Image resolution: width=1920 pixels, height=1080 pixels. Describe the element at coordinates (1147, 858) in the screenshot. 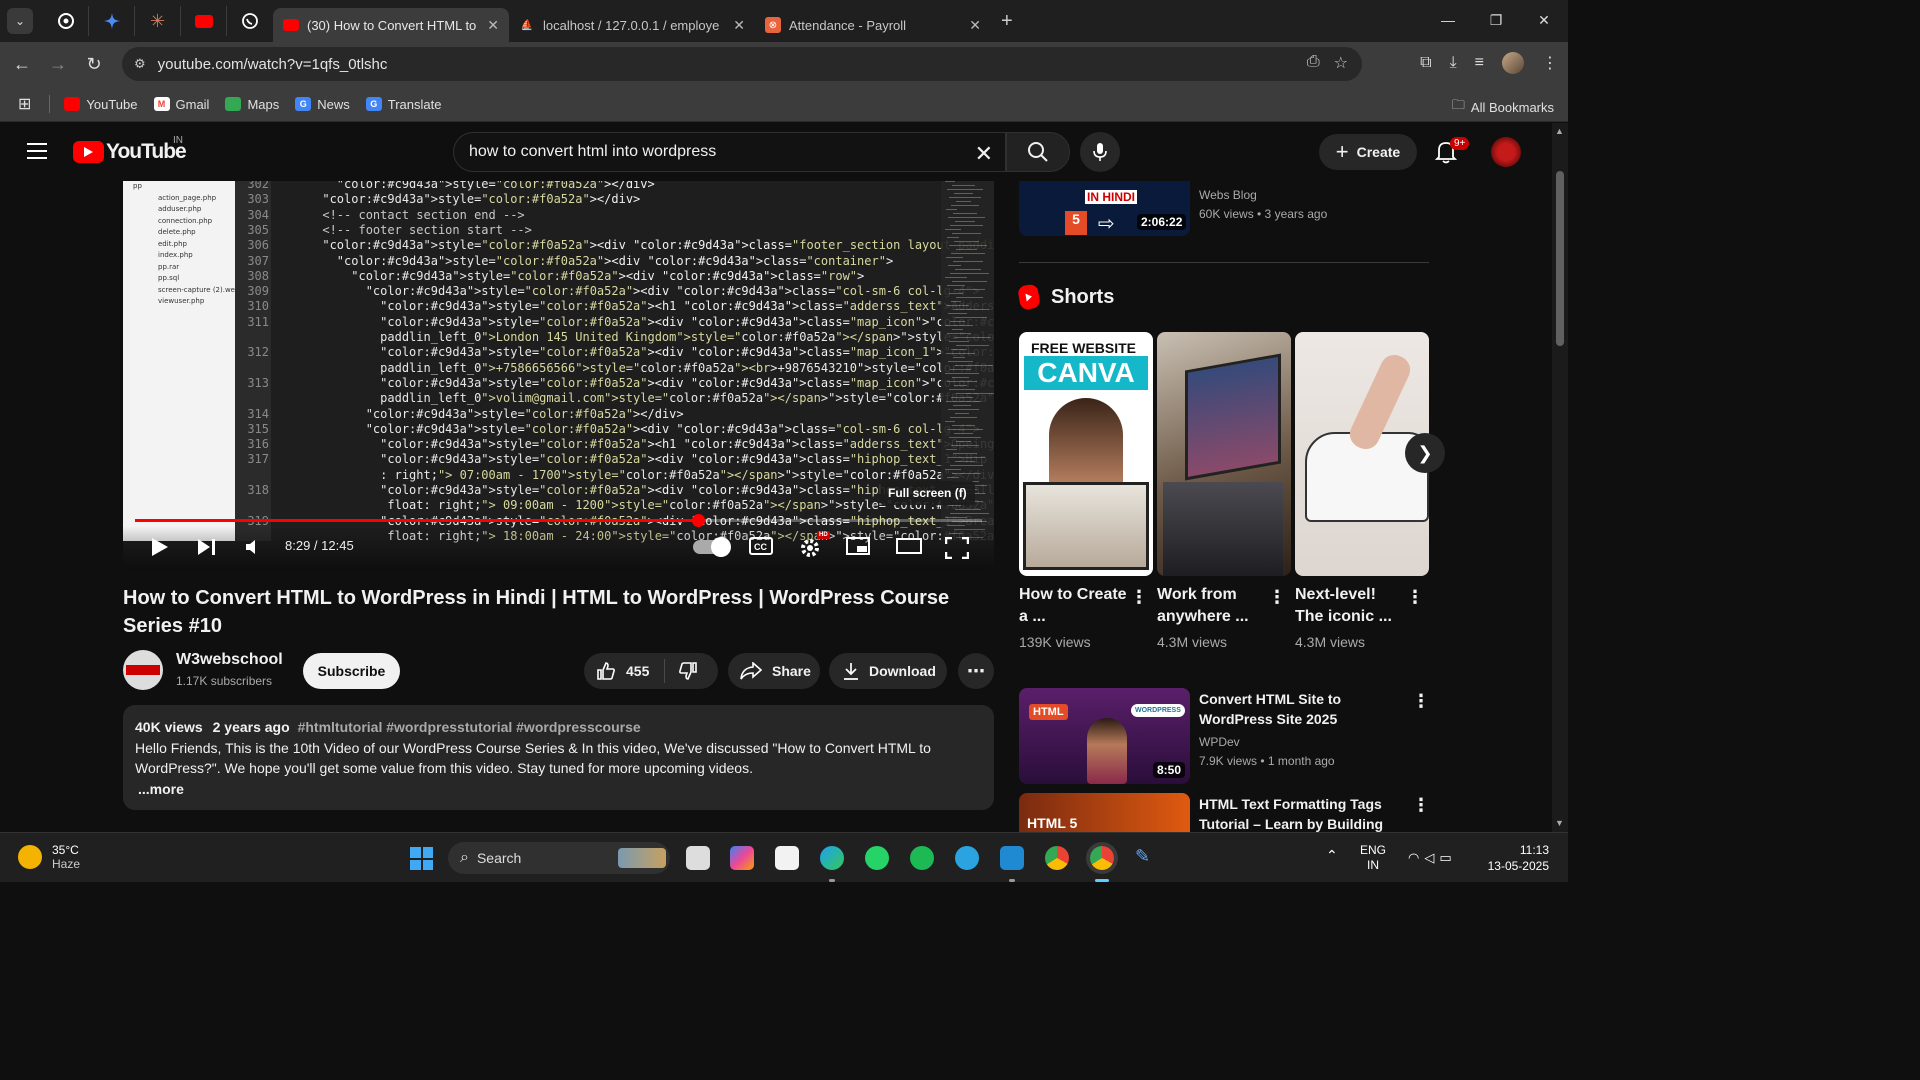

I see `pen-icon: ✎` at that location.